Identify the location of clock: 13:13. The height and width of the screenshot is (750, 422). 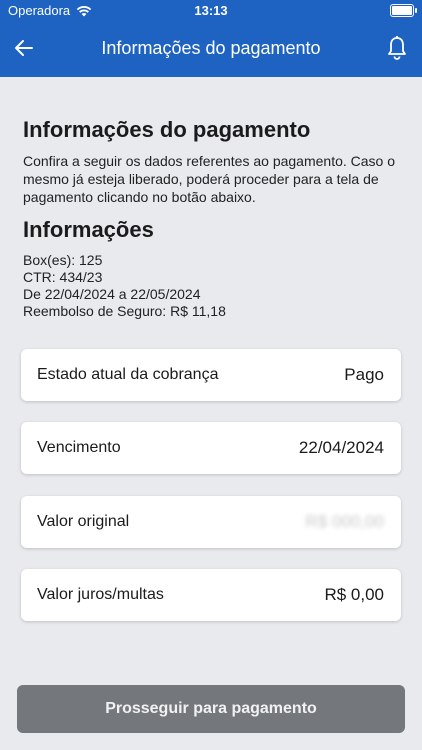
(211, 10).